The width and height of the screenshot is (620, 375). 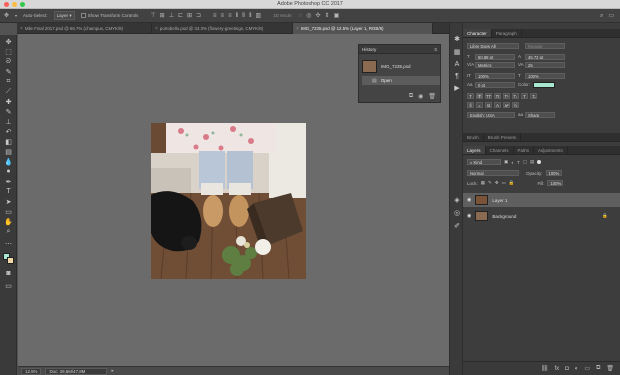 What do you see at coordinates (223, 16) in the screenshot?
I see `distribute-vcenter-icon: ≡` at bounding box center [223, 16].